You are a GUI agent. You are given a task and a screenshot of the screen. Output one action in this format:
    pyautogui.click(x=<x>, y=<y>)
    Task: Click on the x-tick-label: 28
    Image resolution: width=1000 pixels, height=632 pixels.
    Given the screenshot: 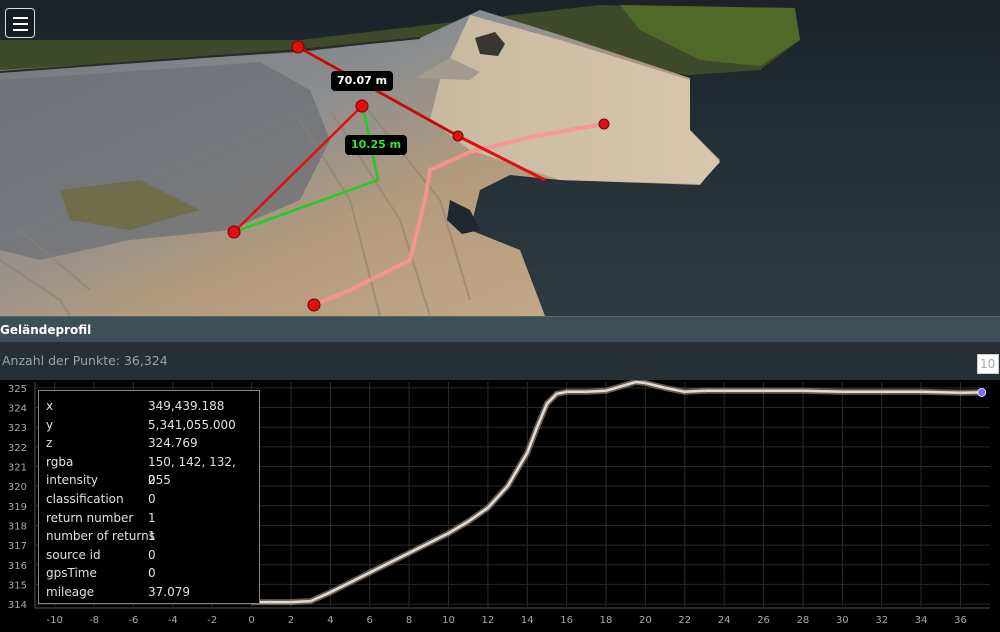 What is the action you would take?
    pyautogui.click(x=803, y=620)
    